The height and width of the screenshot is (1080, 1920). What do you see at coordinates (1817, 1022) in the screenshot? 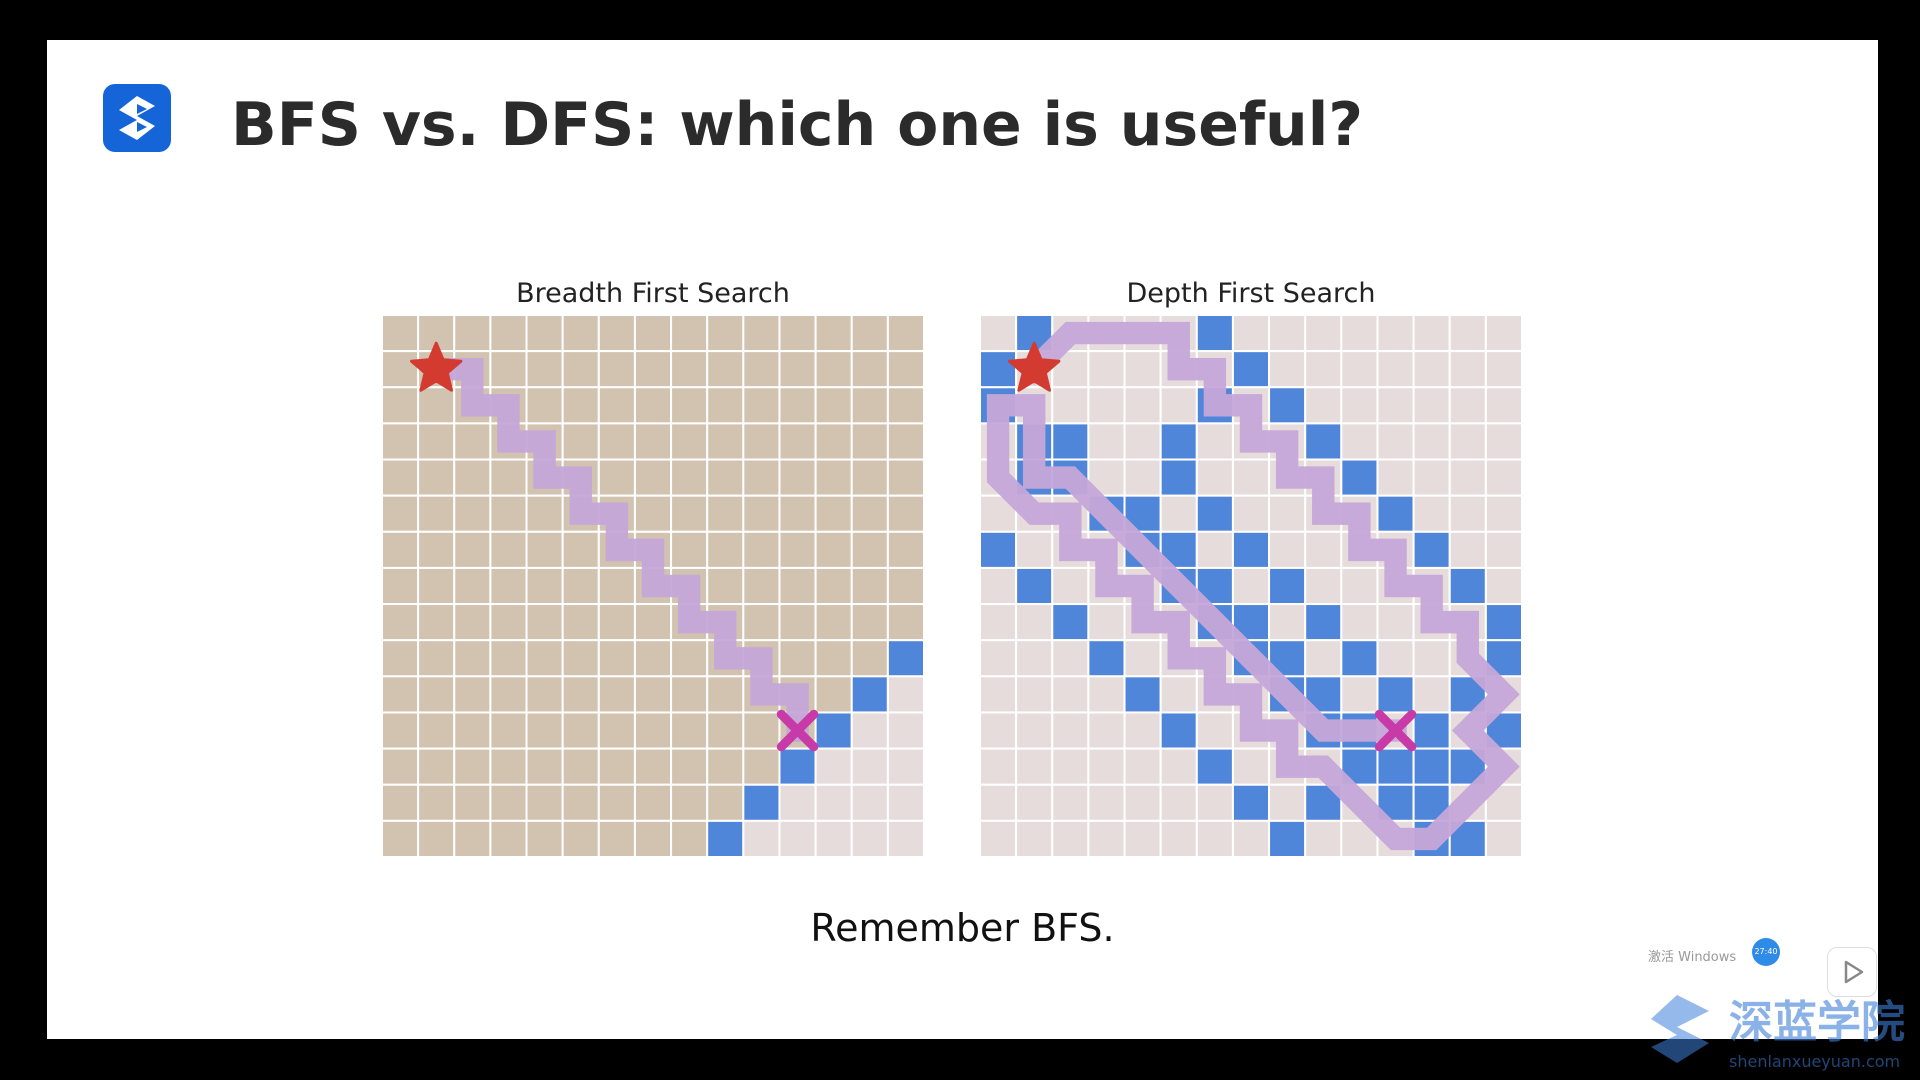
I see `watermark-text: 深蓝学院` at bounding box center [1817, 1022].